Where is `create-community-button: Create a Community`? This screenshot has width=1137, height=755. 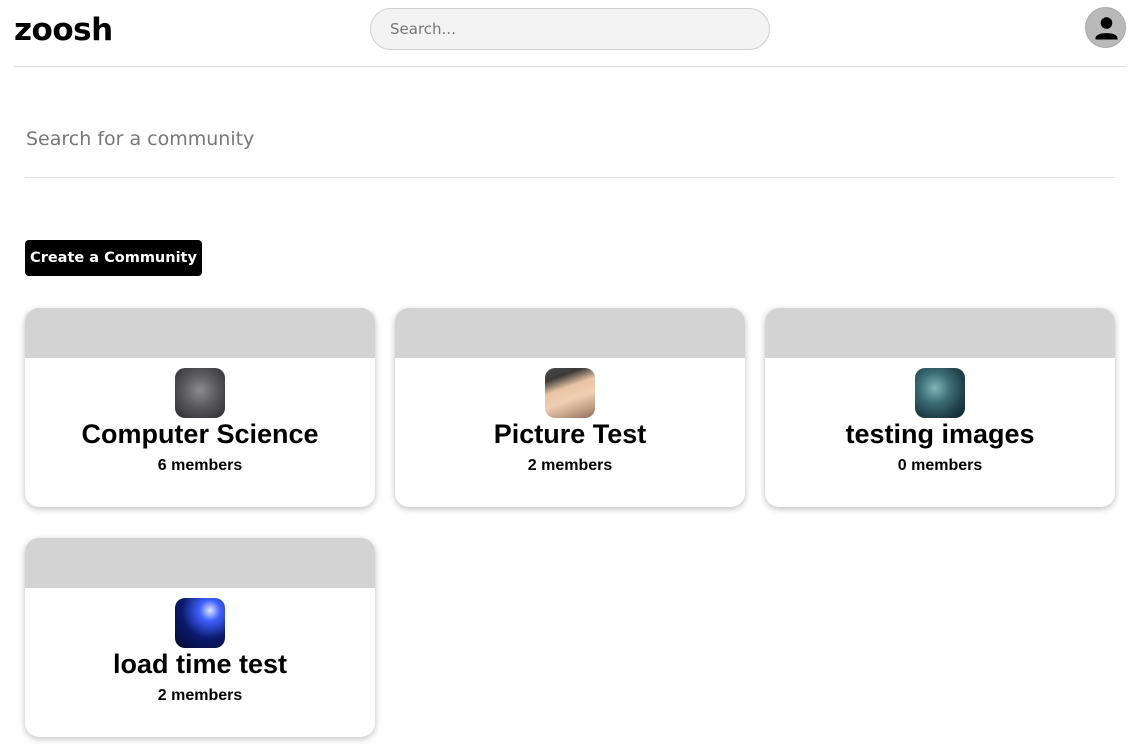 create-community-button: Create a Community is located at coordinates (113, 258).